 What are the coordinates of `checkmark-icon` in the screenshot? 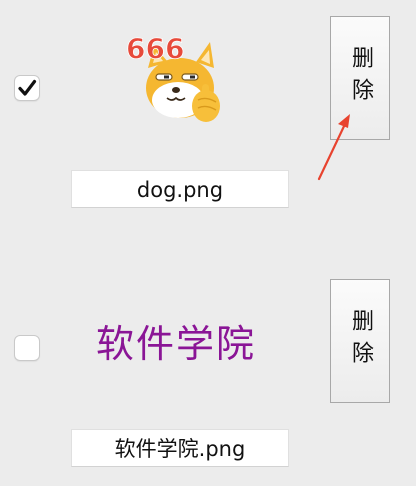 It's located at (27, 87).